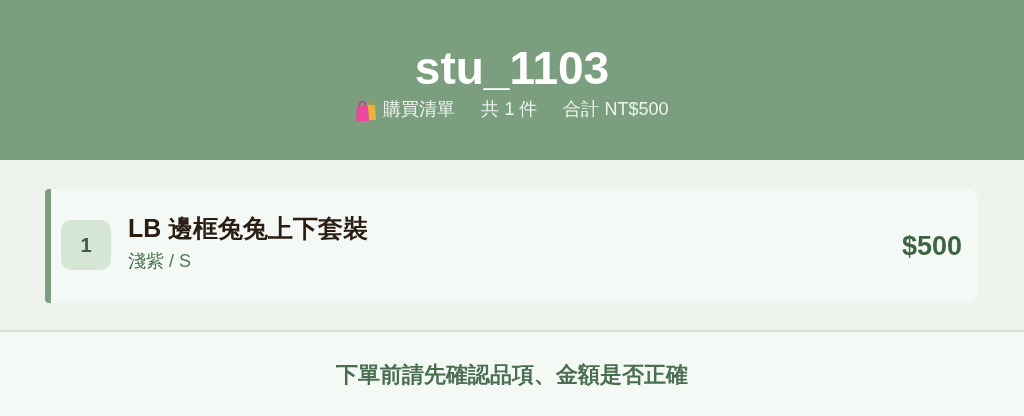 The width and height of the screenshot is (1024, 416). What do you see at coordinates (512, 375) in the screenshot?
I see `confirm-note: 下單前請先確認品項、金額是否正確` at bounding box center [512, 375].